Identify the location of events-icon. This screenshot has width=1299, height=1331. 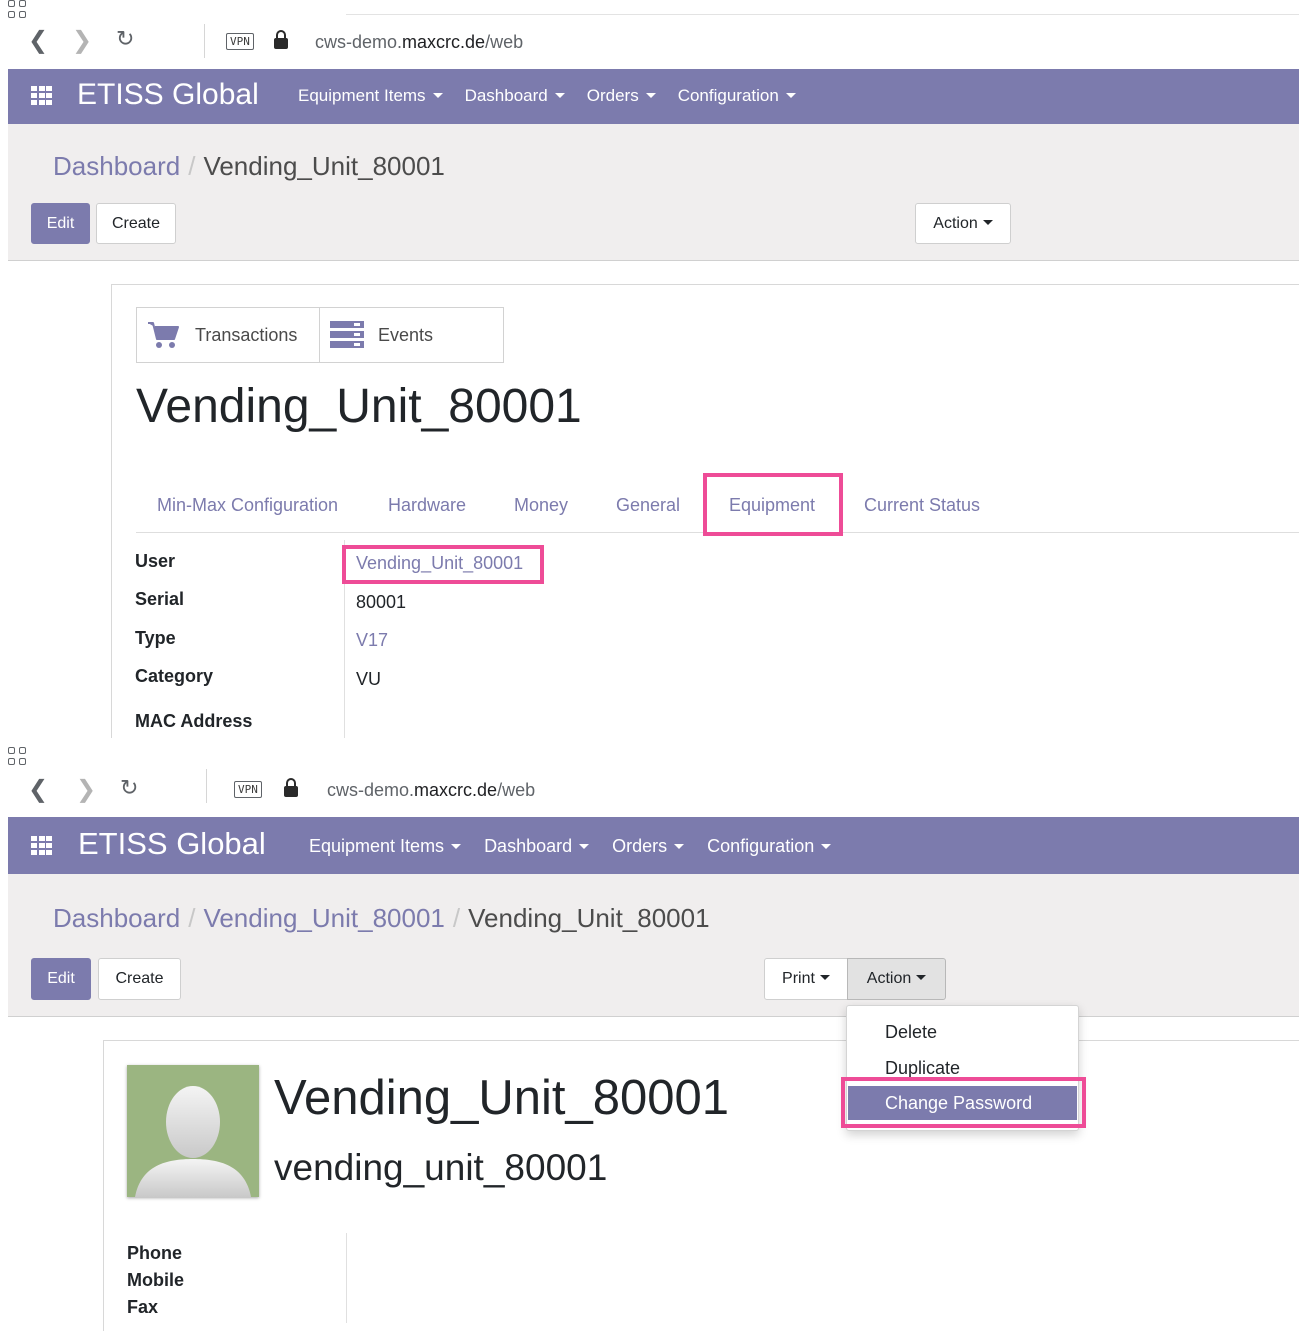
(347, 334).